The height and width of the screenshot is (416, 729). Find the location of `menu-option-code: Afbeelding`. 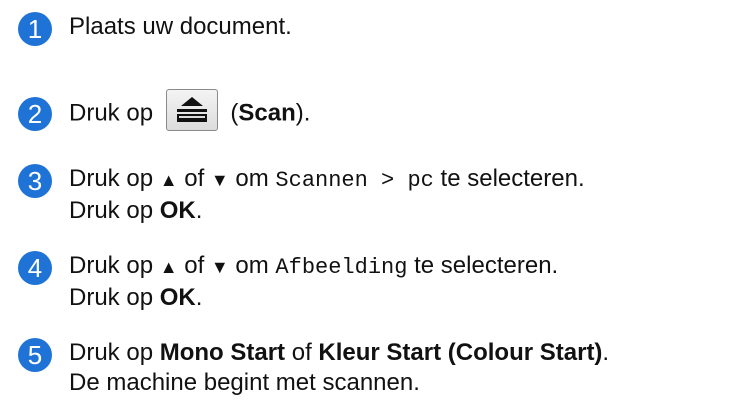

menu-option-code: Afbeelding is located at coordinates (341, 267).